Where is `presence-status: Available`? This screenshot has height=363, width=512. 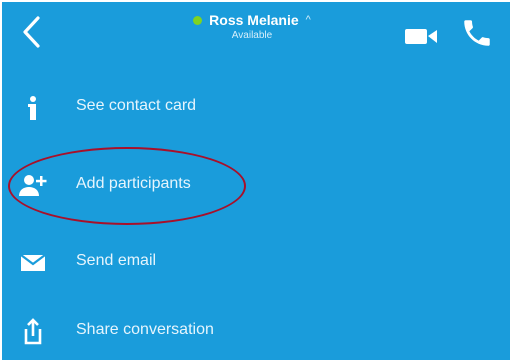 presence-status: Available is located at coordinates (252, 35).